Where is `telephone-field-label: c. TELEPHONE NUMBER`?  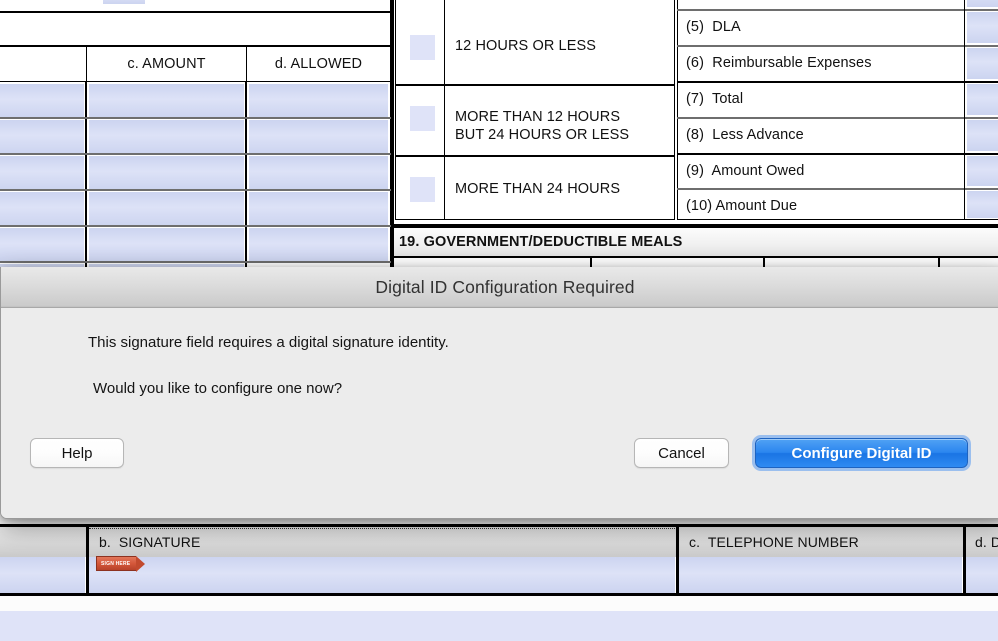
telephone-field-label: c. TELEPHONE NUMBER is located at coordinates (774, 542).